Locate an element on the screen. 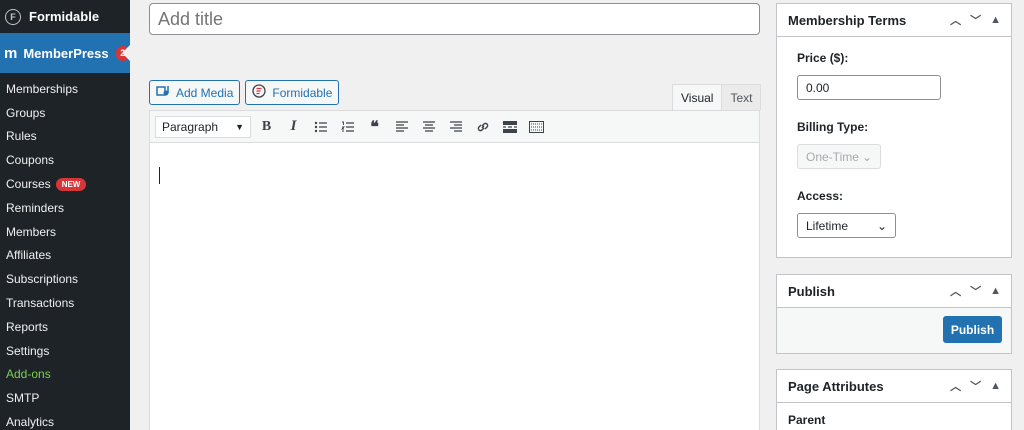 The image size is (1024, 430). sidebar-item-formidable: F Formidable is located at coordinates (65, 16).